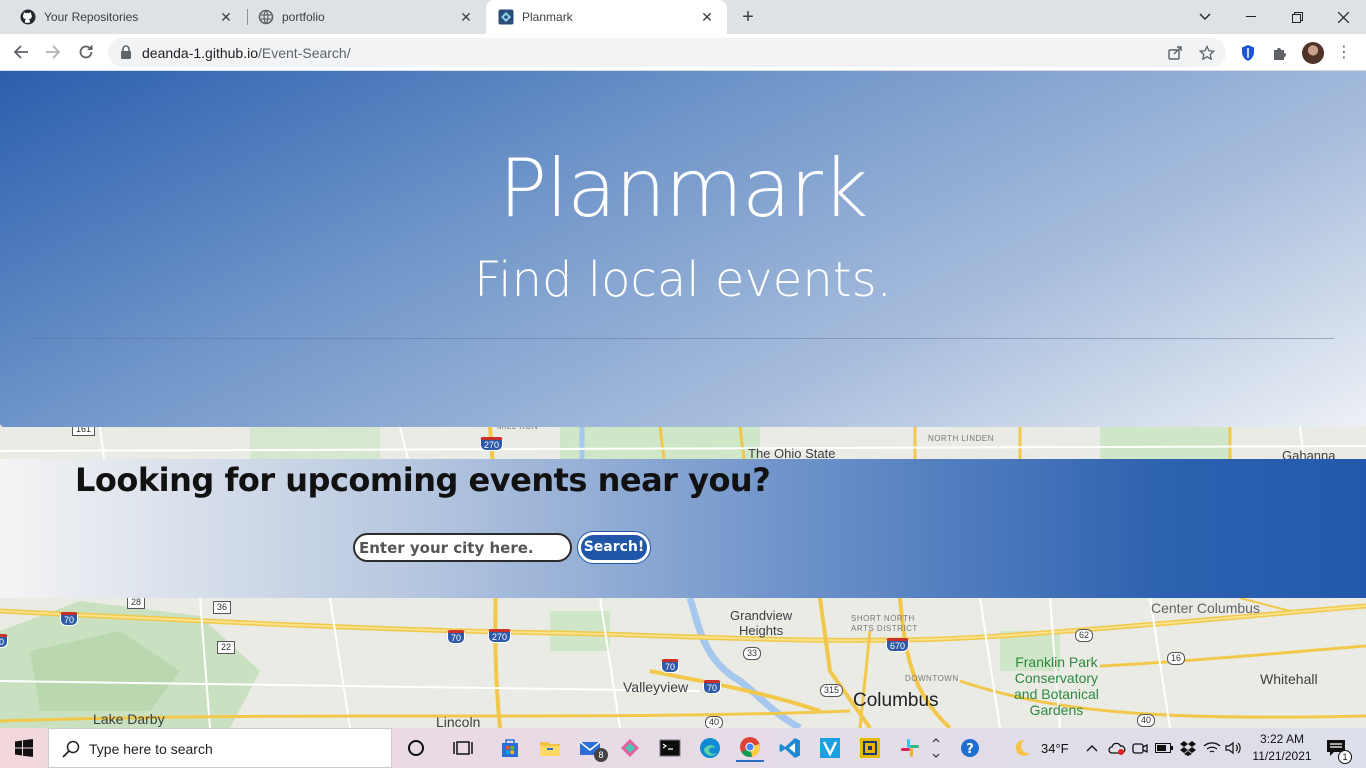  I want to click on tab-your-repositories: Your Repositories ✕, so click(123, 17).